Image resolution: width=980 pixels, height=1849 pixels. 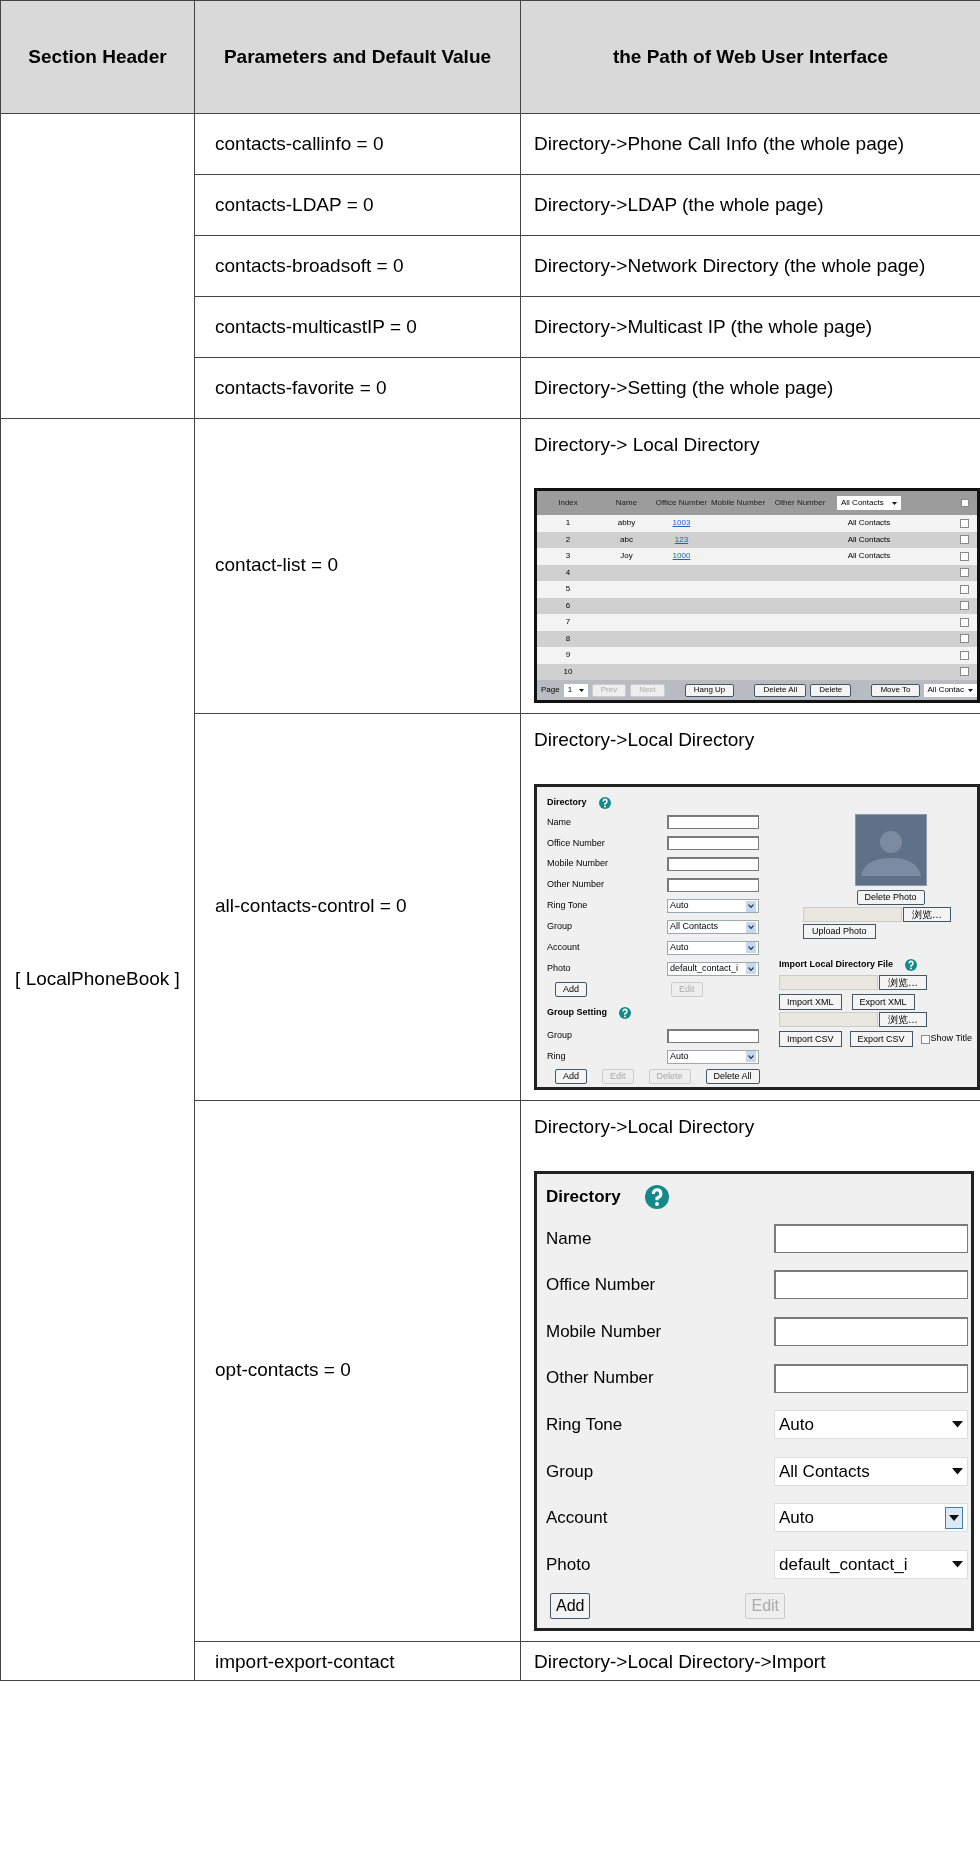 I want to click on column-header: Office Number, so click(x=681, y=503).